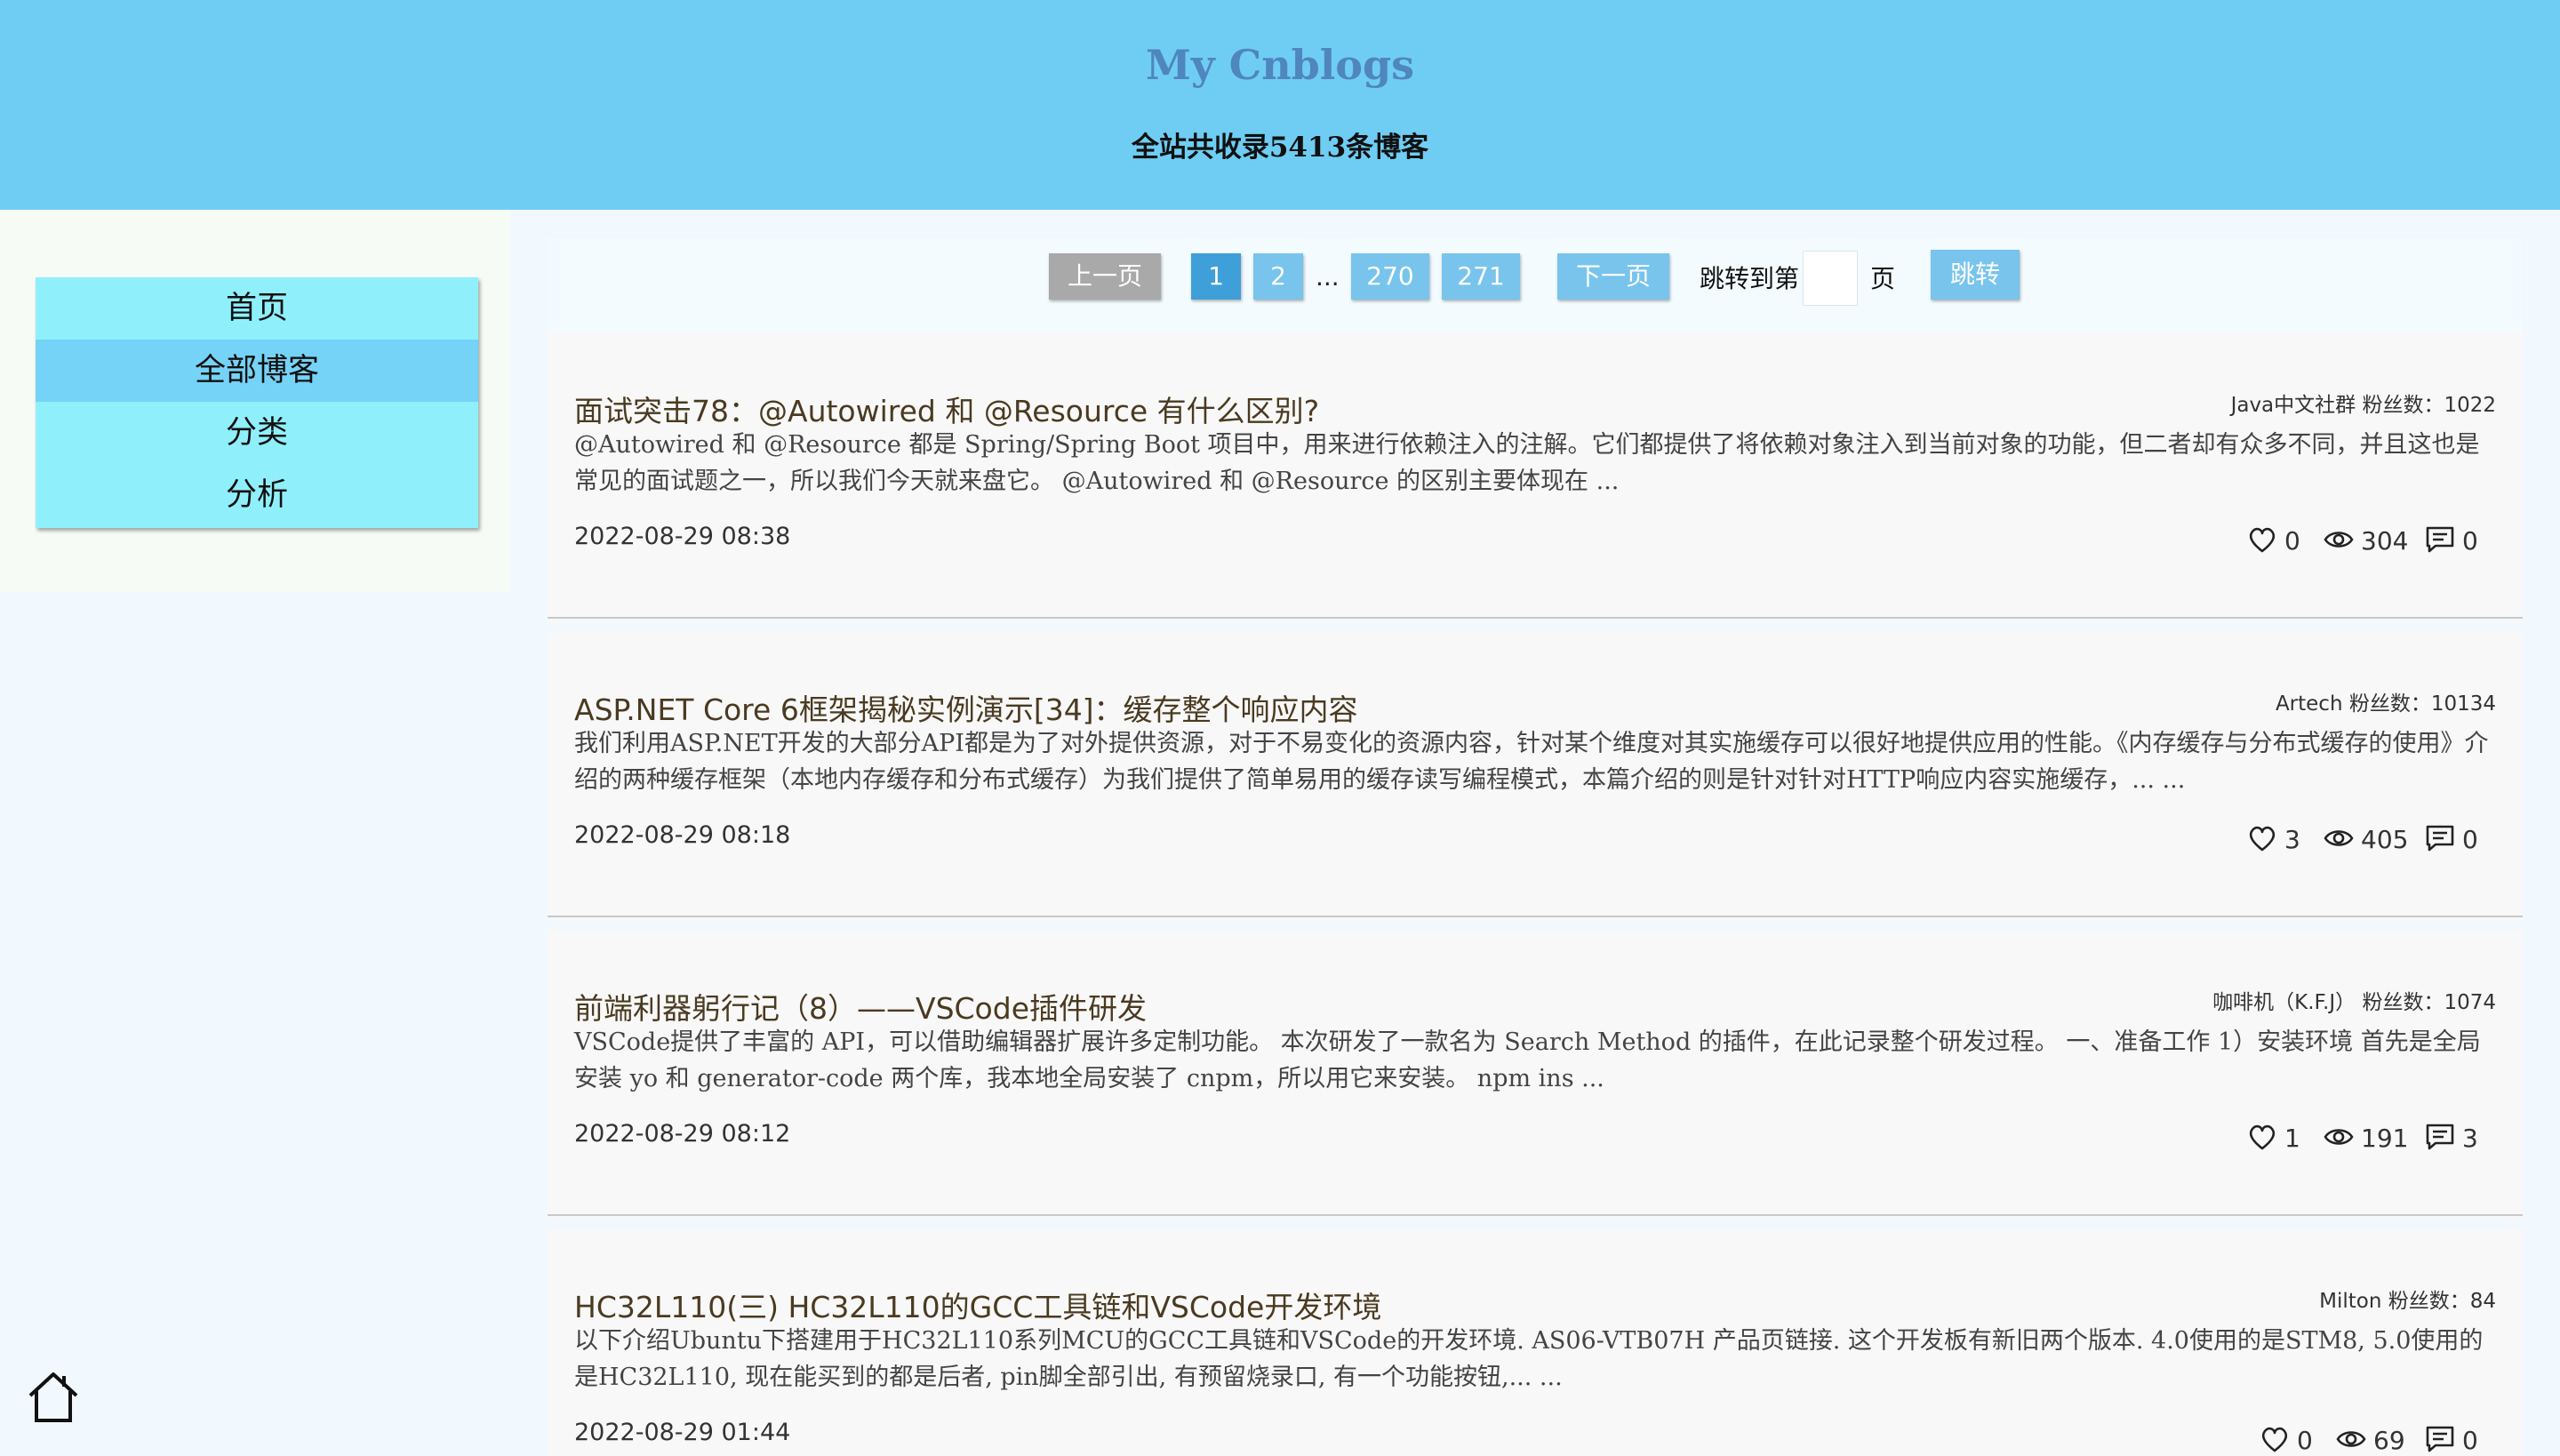  What do you see at coordinates (2386, 701) in the screenshot?
I see `post-author-meta: Artech 粉丝数：10134` at bounding box center [2386, 701].